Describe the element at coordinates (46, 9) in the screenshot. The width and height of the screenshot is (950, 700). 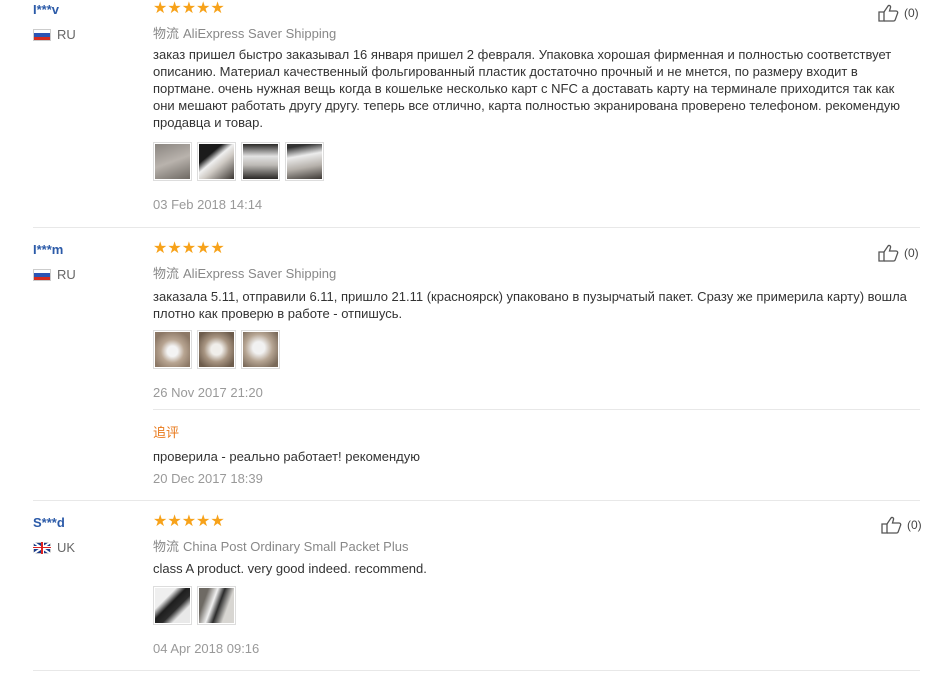
I see `reviewer-name: I***v` at that location.